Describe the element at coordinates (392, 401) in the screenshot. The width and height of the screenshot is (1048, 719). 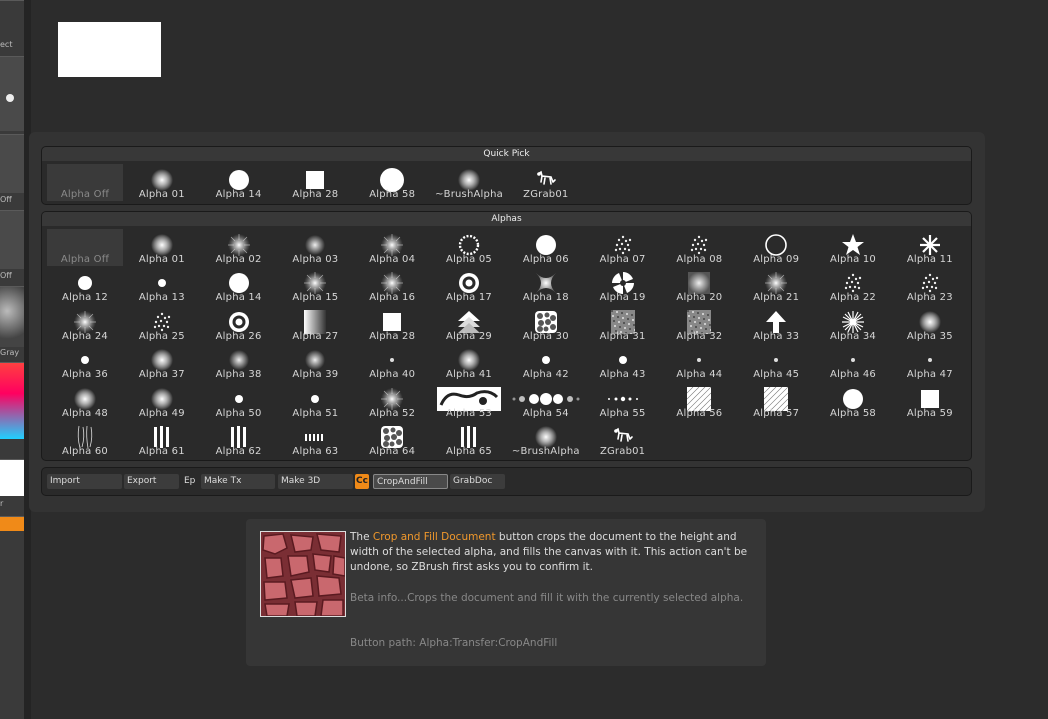
I see `alpha-alpha-52: Alpha 52` at that location.